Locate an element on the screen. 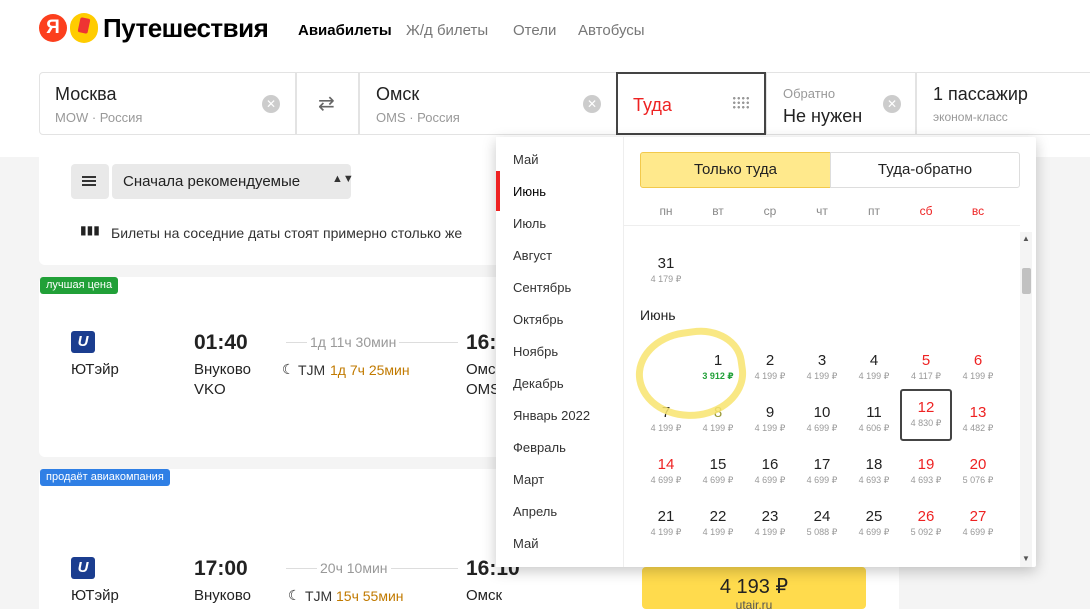 This screenshot has width=1090, height=609. to-city: Омск is located at coordinates (398, 94).